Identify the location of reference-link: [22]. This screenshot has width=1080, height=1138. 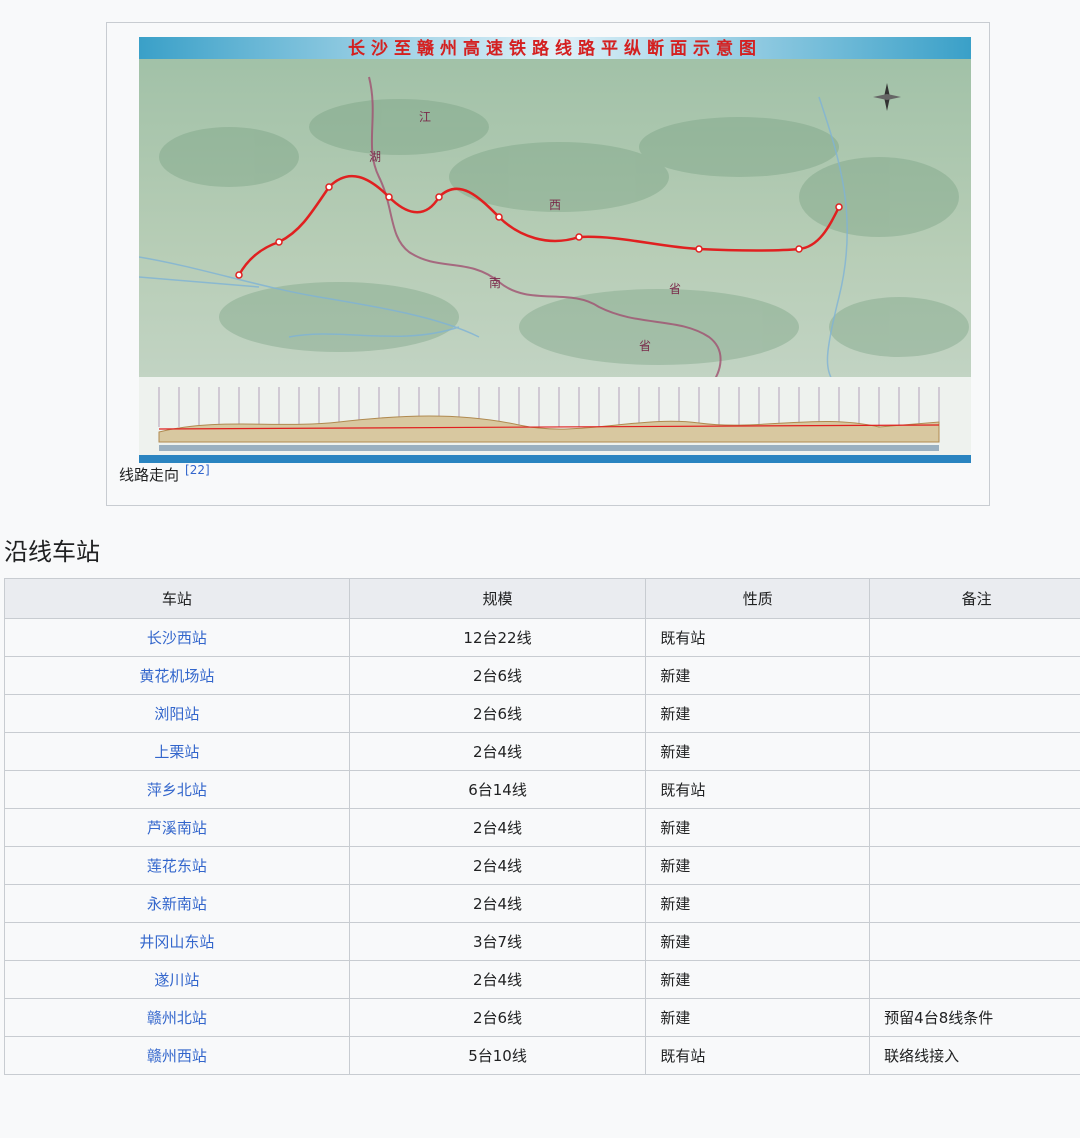
(197, 470).